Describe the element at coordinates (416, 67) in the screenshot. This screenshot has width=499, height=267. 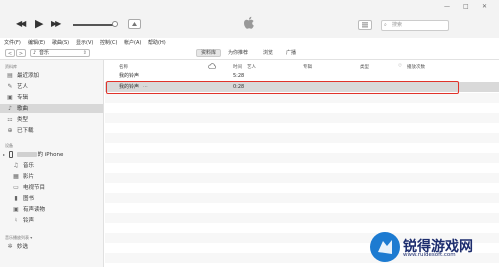
I see `column-header-plays: 播放次数` at that location.